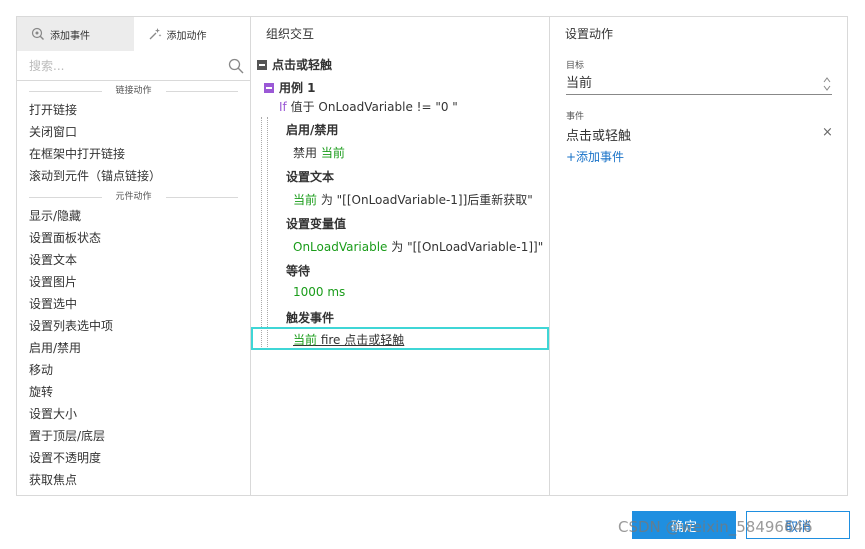  I want to click on selected-event: 点击或轻触, so click(598, 134).